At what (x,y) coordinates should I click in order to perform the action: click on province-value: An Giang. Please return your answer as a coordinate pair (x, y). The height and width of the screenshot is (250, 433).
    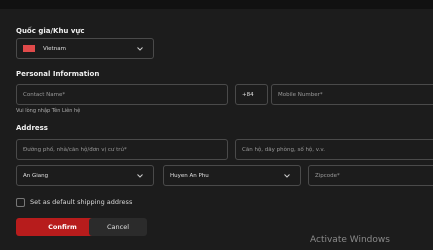
    Looking at the image, I should click on (36, 175).